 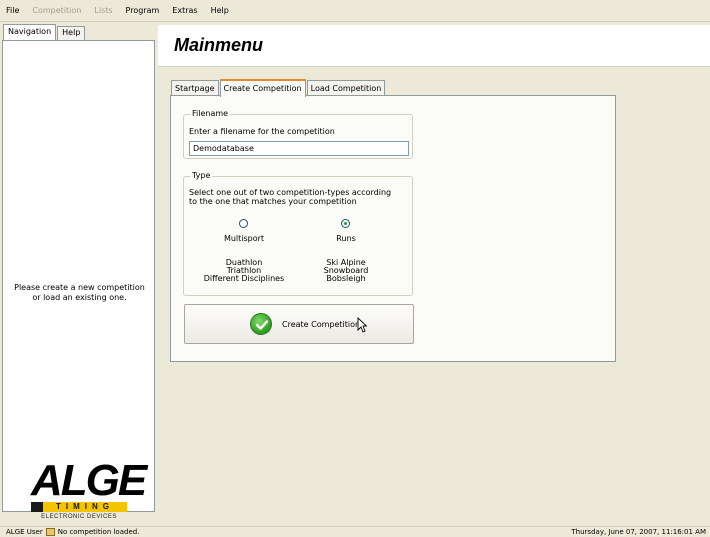 I want to click on create-competition-label: Create Competition, so click(x=321, y=324).